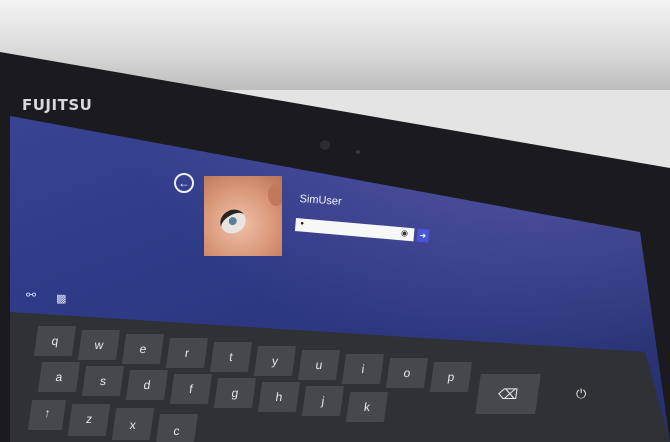 Image resolution: width=670 pixels, height=442 pixels. Describe the element at coordinates (367, 407) in the screenshot. I see `key-k: k` at that location.